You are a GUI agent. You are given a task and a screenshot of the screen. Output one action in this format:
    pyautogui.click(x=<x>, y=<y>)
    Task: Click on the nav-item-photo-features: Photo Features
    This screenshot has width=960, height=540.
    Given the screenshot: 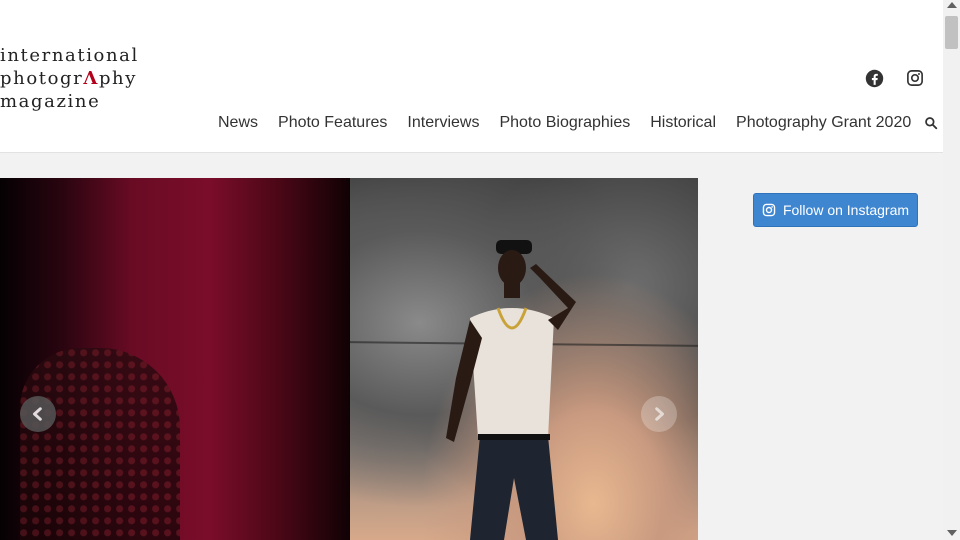 What is the action you would take?
    pyautogui.click(x=332, y=123)
    